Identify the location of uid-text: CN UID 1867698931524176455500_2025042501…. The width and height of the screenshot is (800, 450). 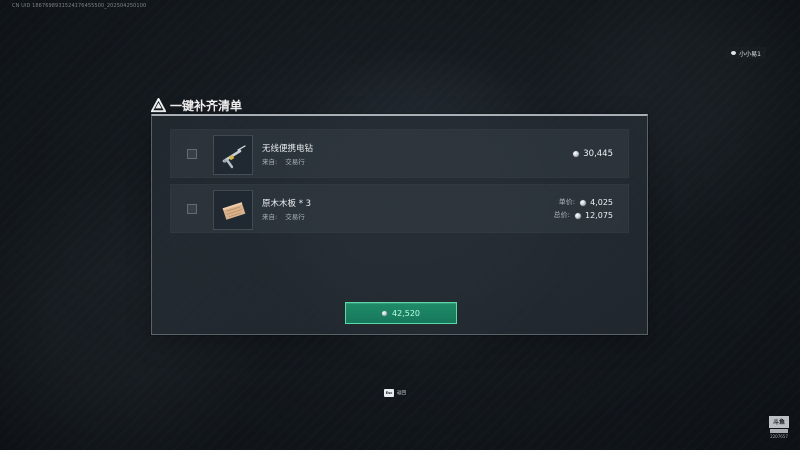
(79, 6).